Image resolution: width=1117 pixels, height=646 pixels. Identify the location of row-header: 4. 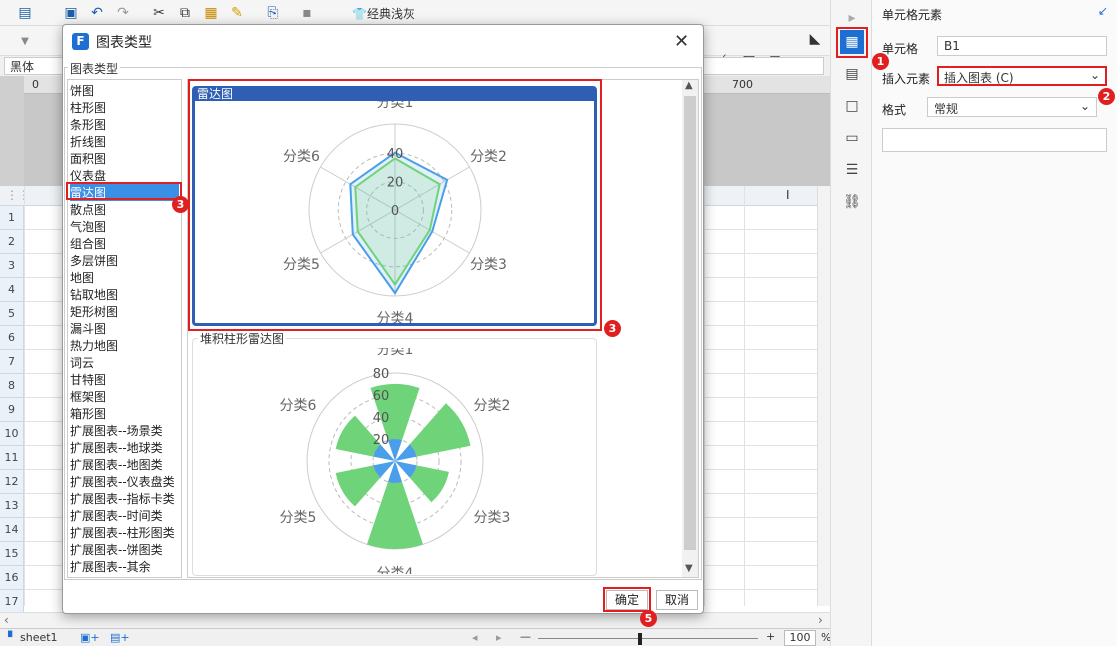
(12, 290).